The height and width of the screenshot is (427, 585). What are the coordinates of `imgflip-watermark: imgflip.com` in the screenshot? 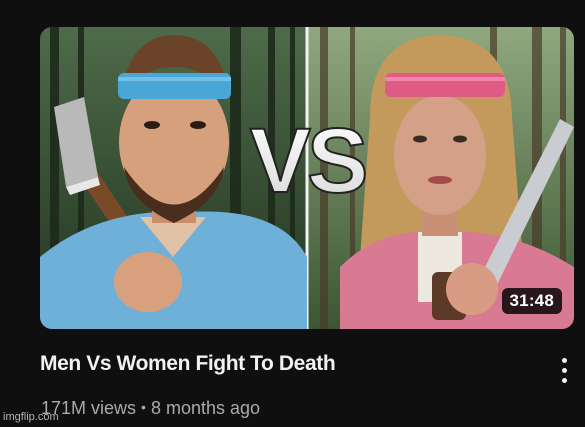 It's located at (31, 417).